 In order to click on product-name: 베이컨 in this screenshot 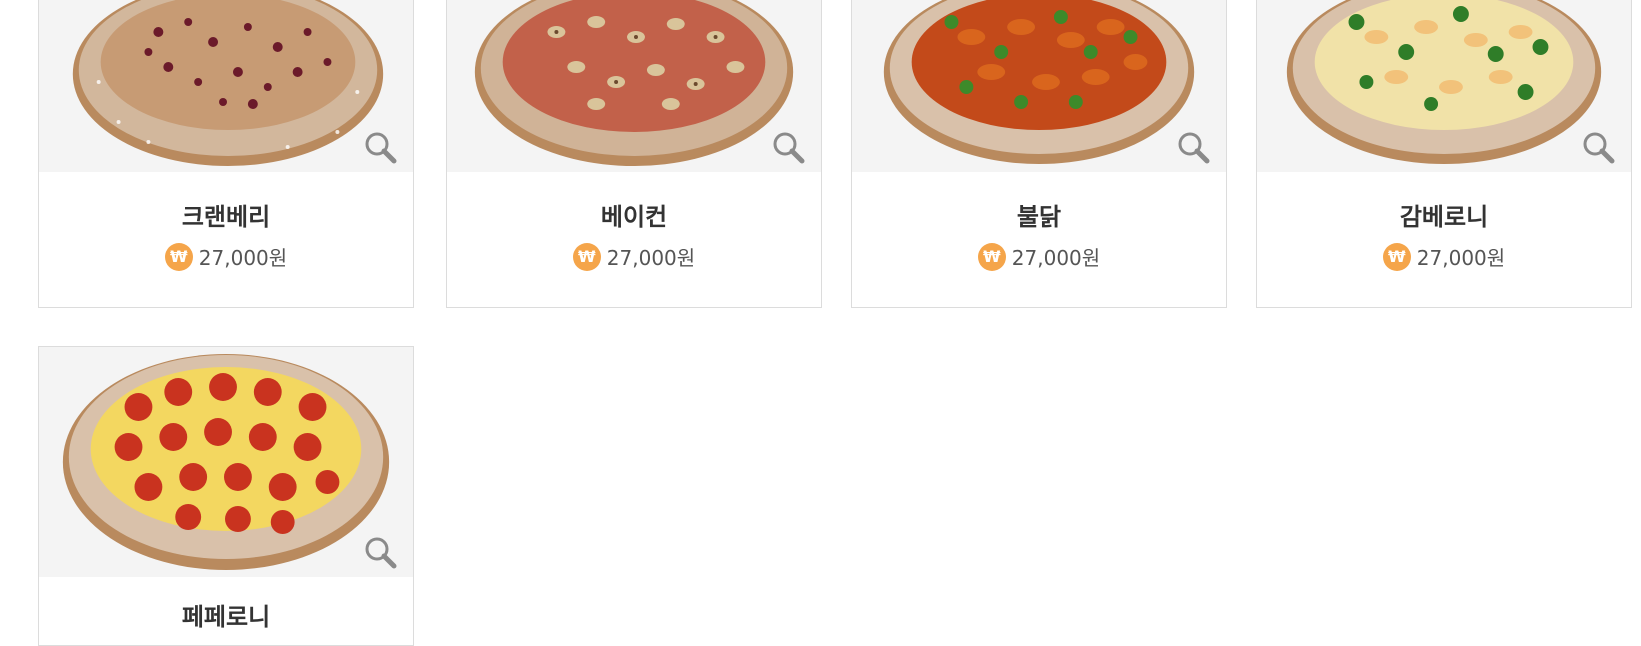, I will do `click(634, 214)`.